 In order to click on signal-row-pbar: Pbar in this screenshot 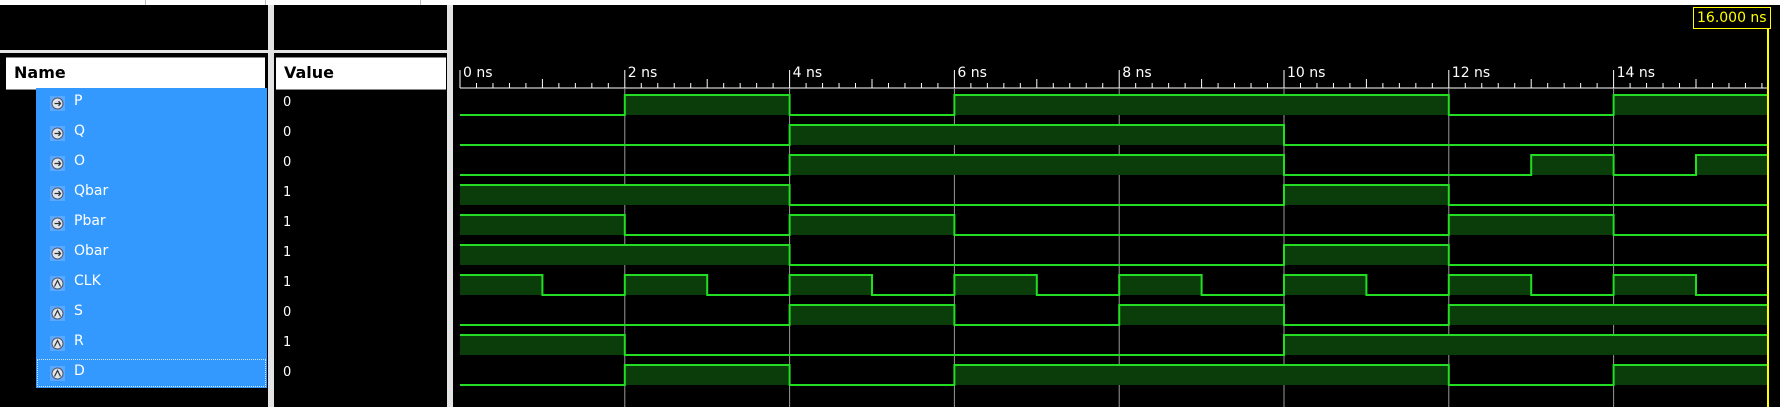, I will do `click(151, 223)`.